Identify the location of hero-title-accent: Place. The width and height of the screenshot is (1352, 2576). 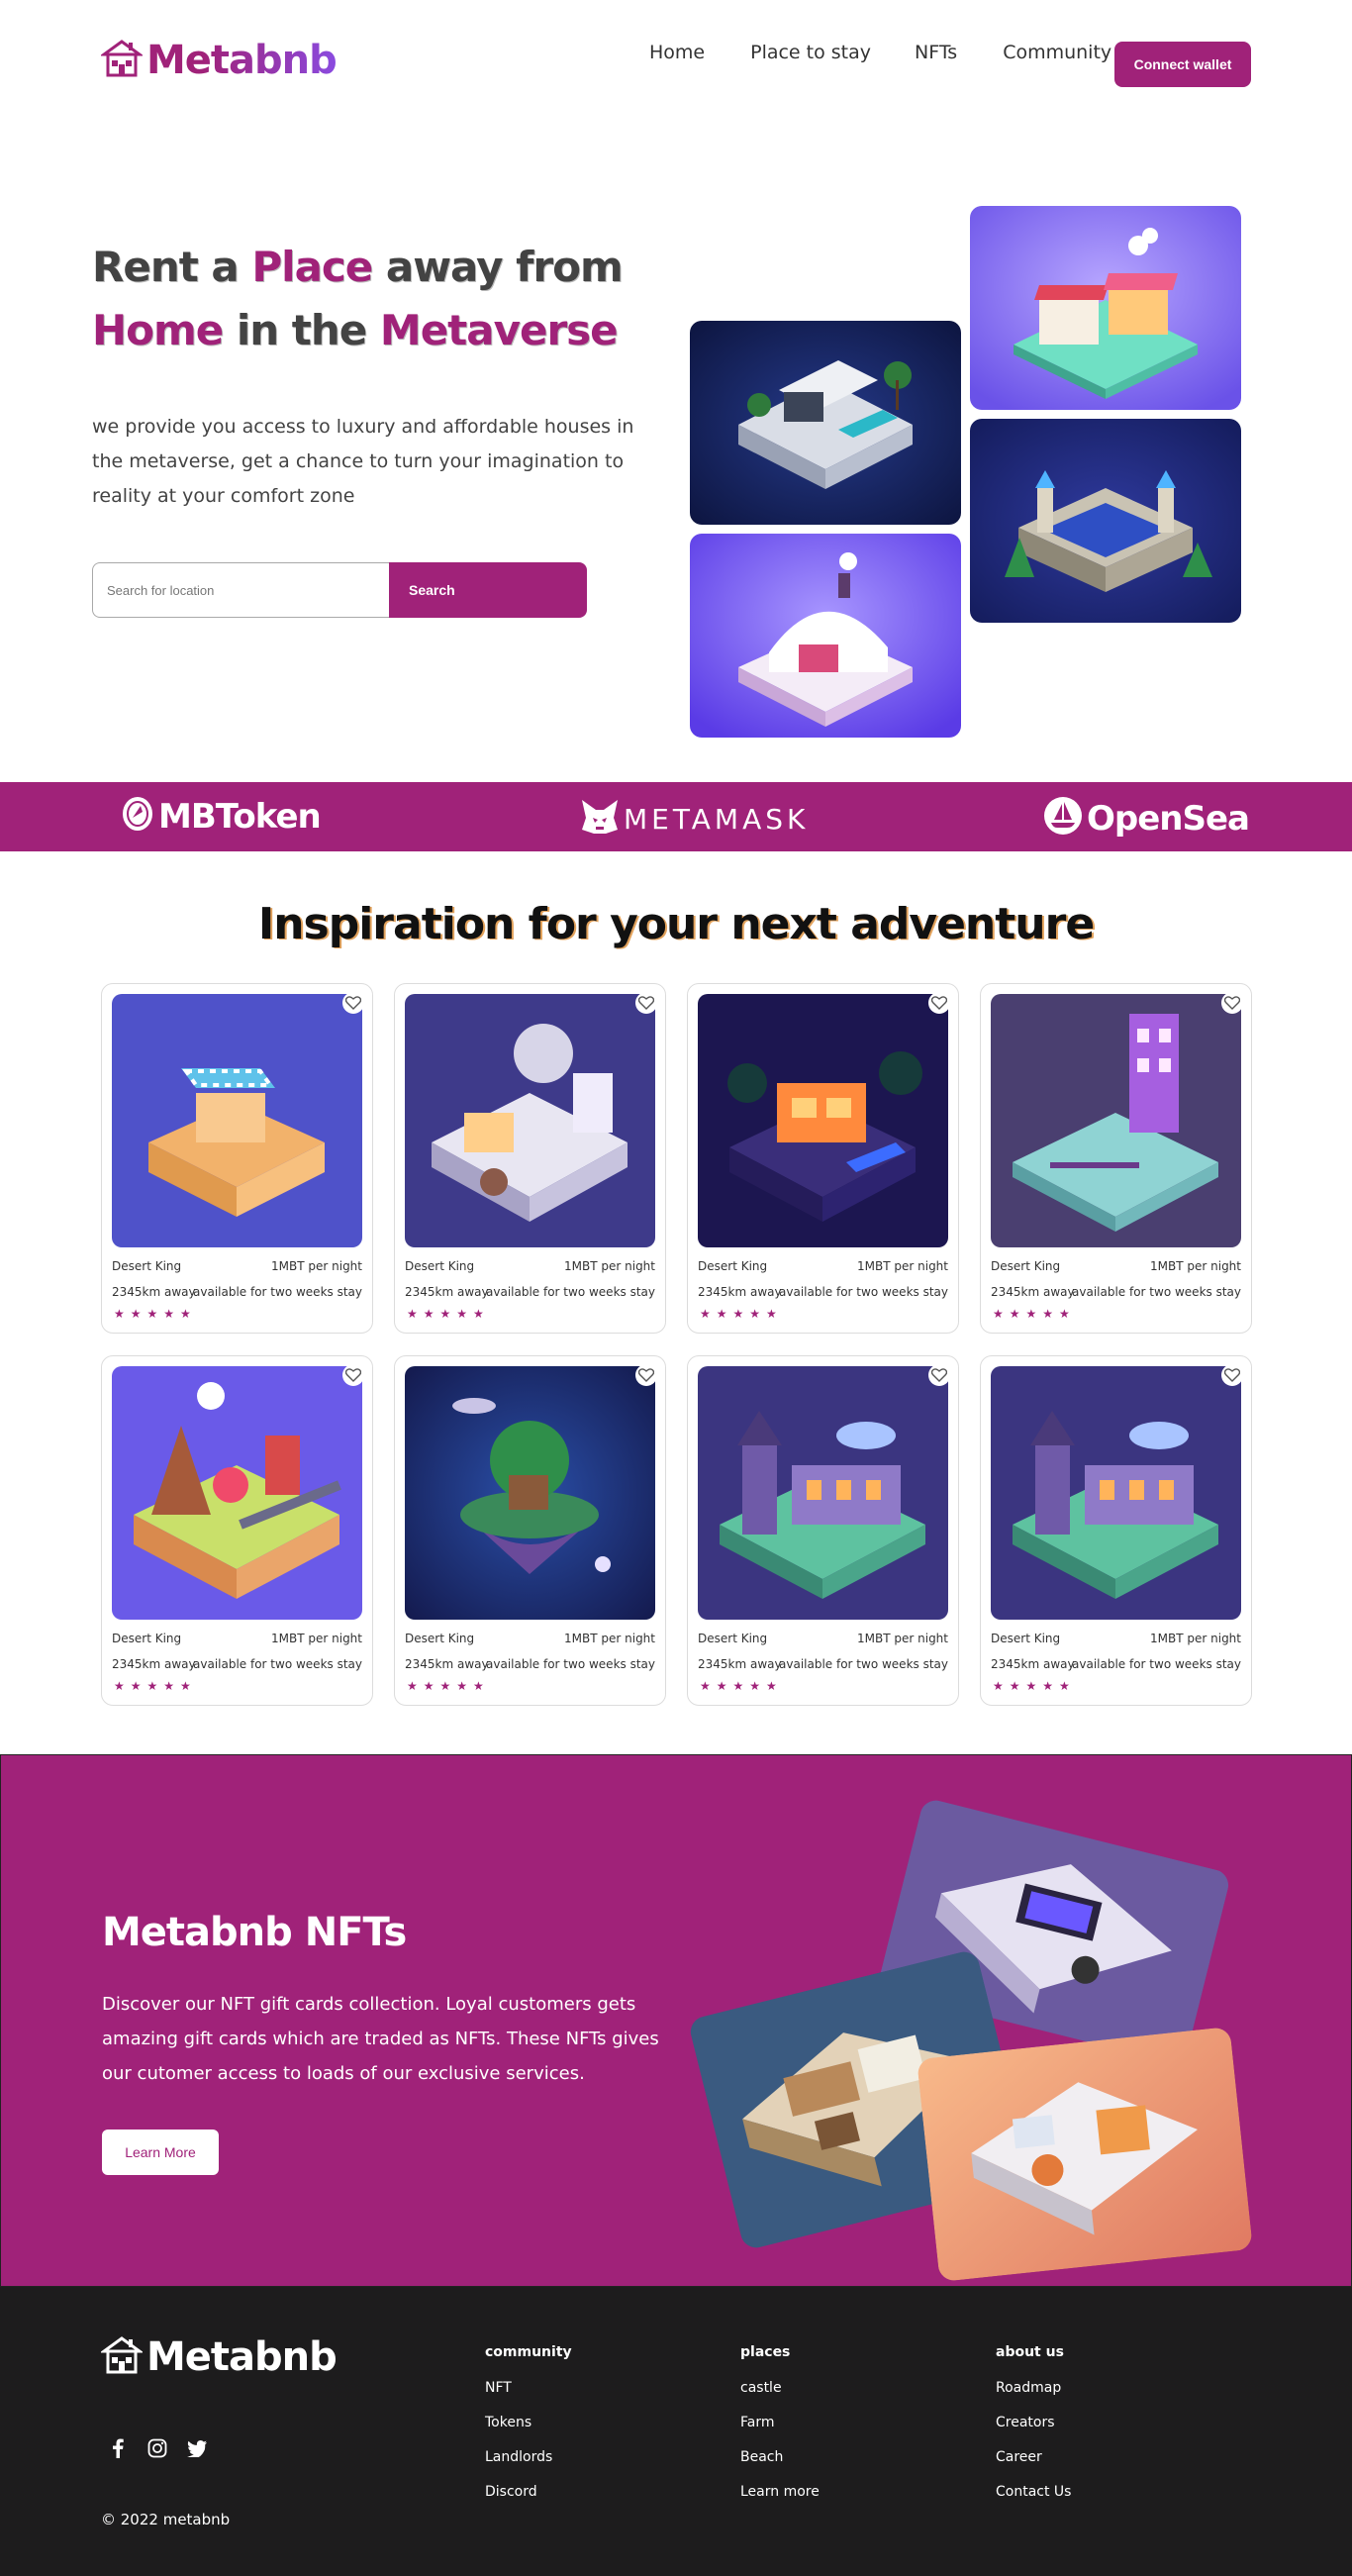
(312, 267).